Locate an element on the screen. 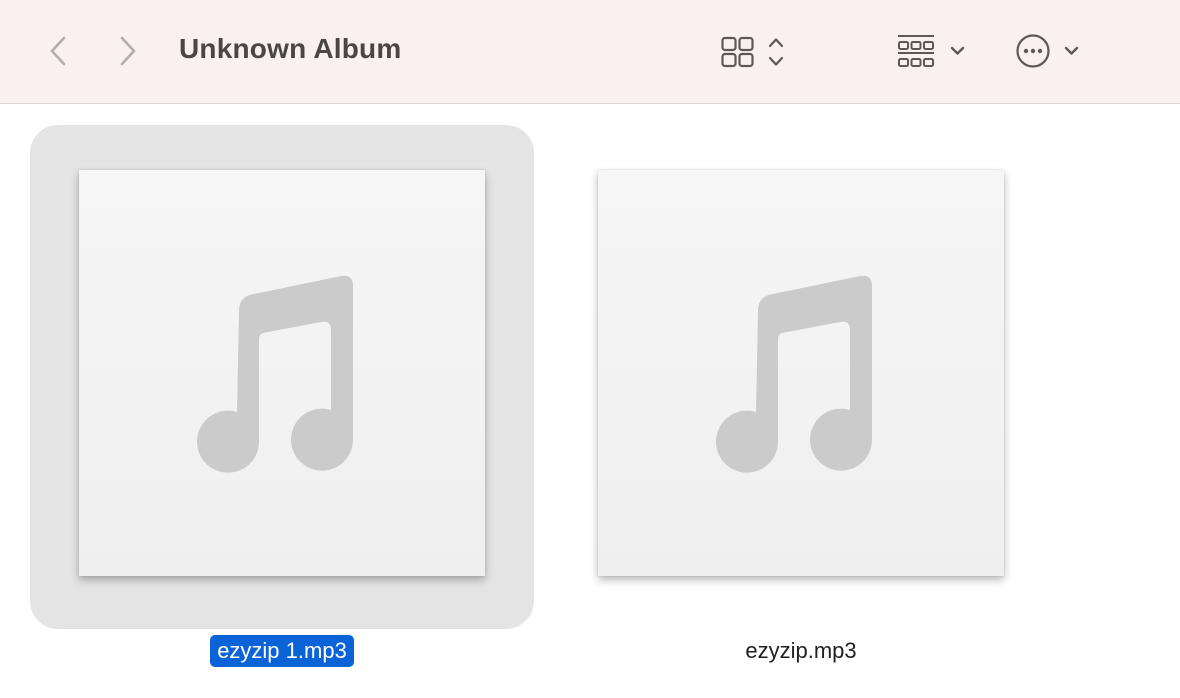 This screenshot has width=1180, height=698. group-by-button is located at coordinates (933, 51).